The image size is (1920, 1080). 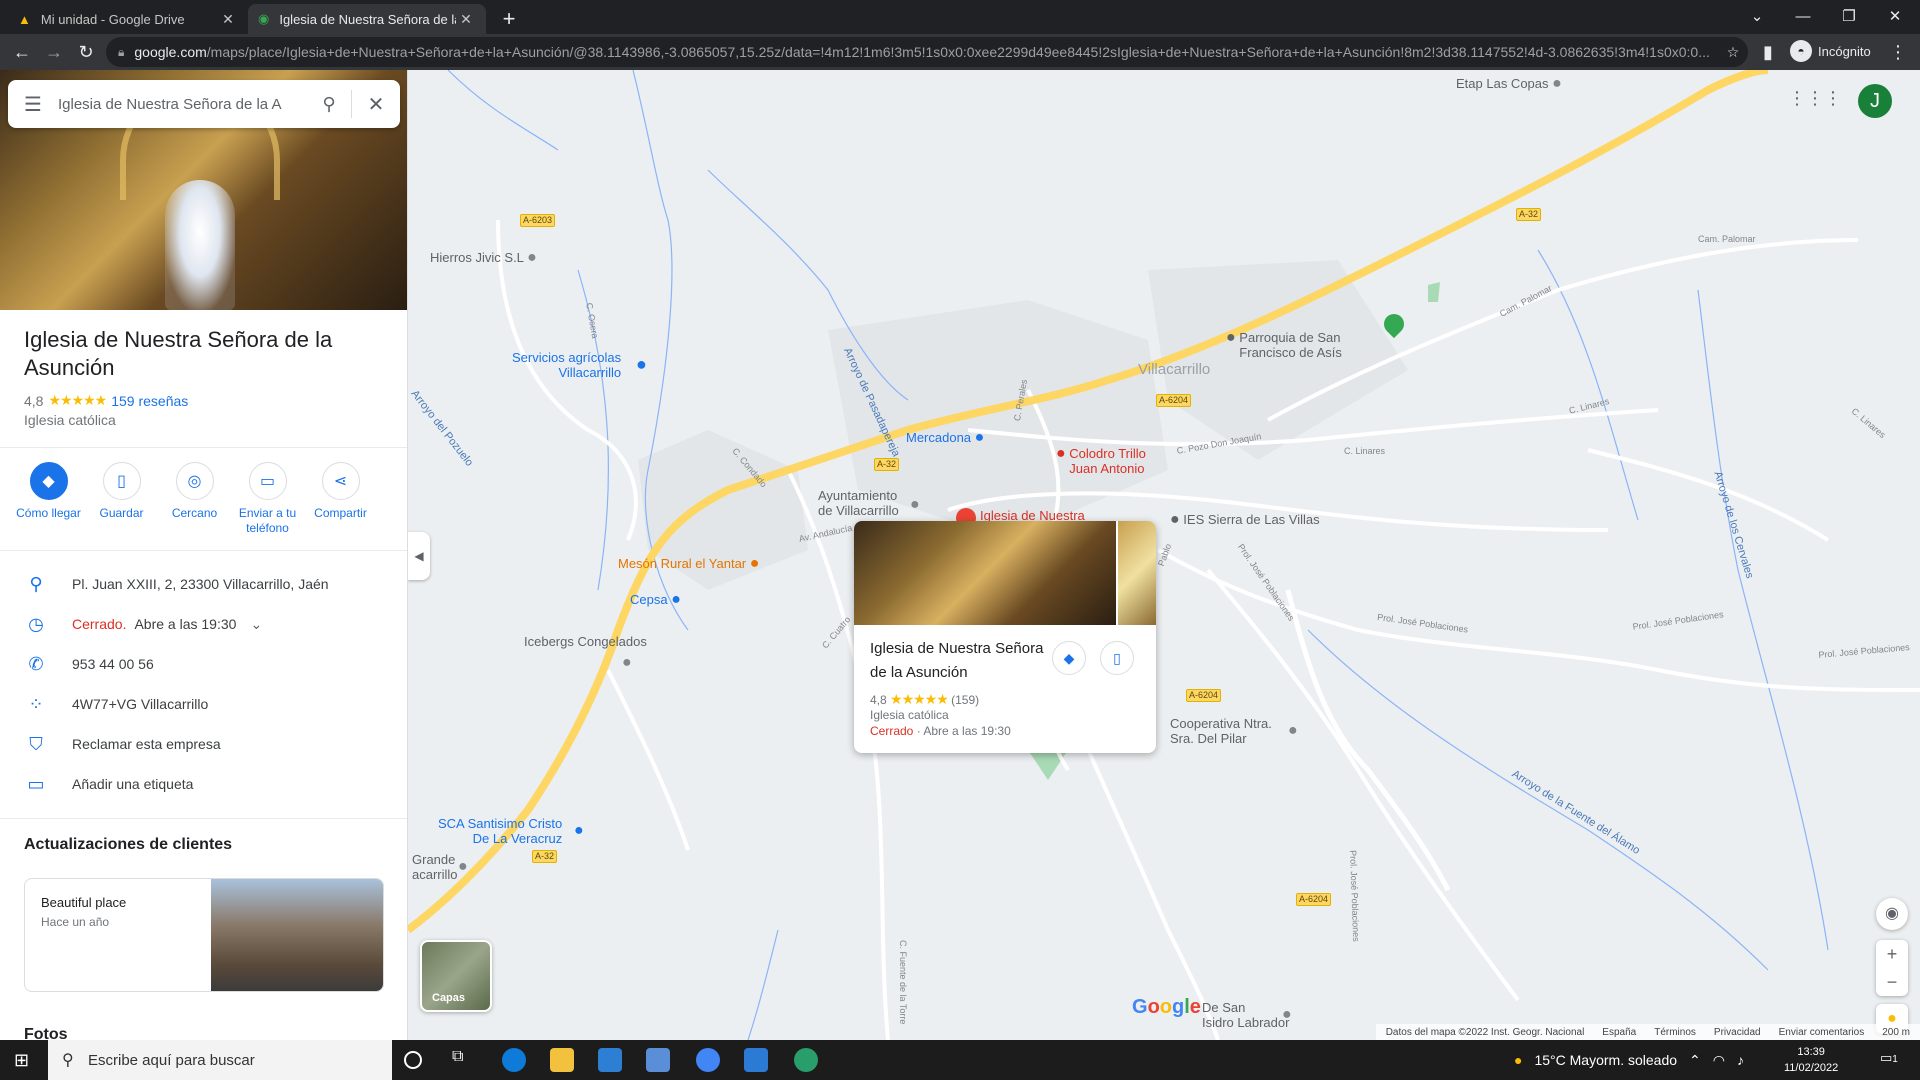 I want to click on back-button: ←, so click(x=22, y=52).